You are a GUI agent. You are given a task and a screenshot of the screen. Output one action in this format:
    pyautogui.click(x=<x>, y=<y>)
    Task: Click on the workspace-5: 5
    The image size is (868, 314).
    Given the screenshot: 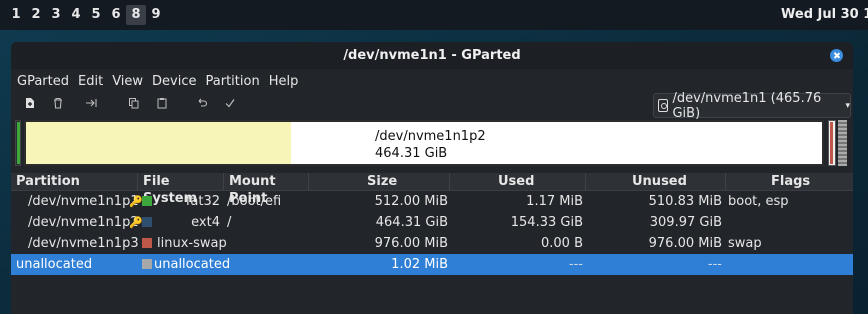 What is the action you would take?
    pyautogui.click(x=96, y=15)
    